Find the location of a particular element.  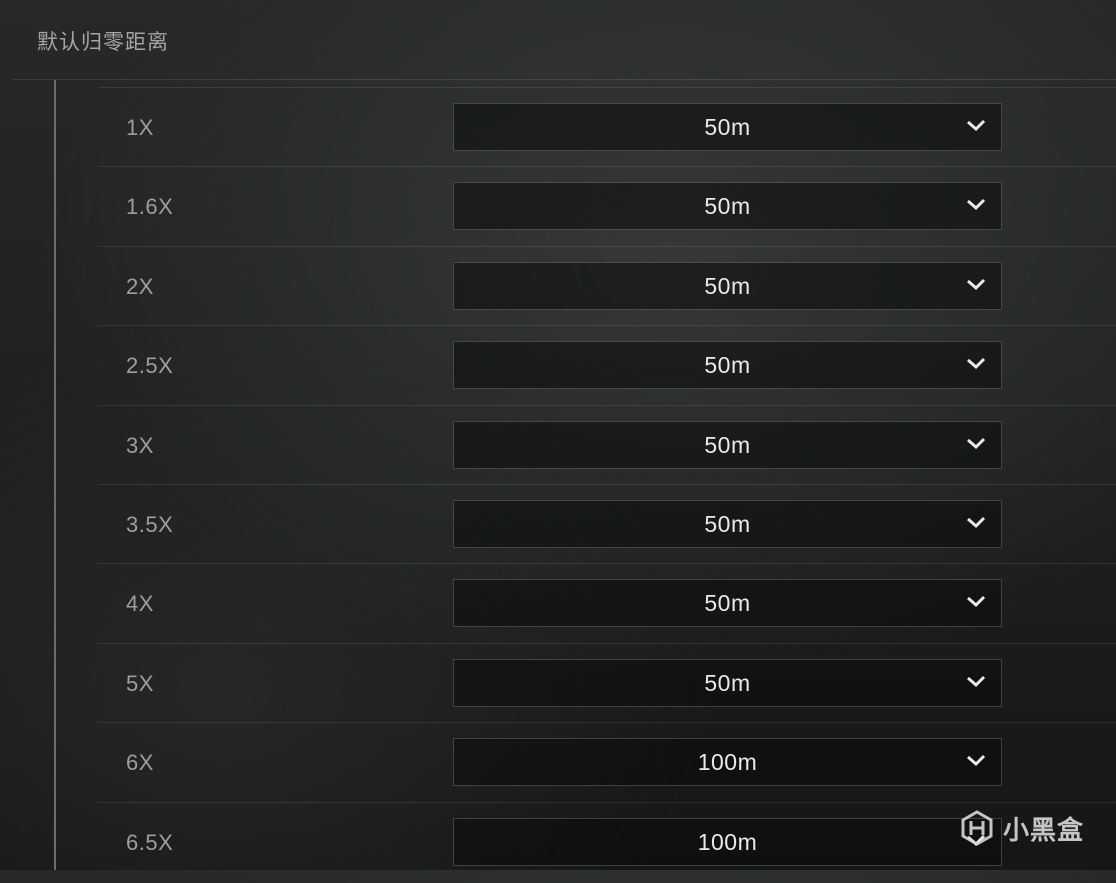

setting-row-label: 4X is located at coordinates (140, 604).